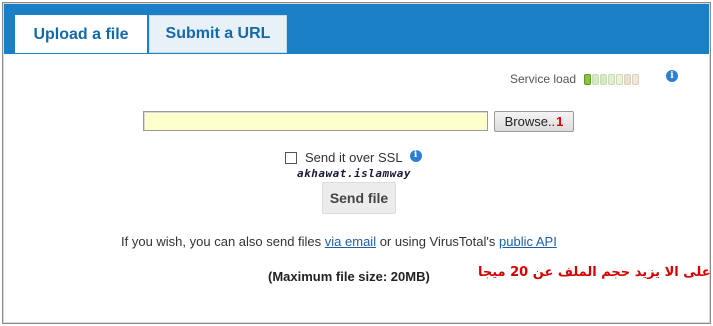  I want to click on service-load: Service load, so click(575, 79).